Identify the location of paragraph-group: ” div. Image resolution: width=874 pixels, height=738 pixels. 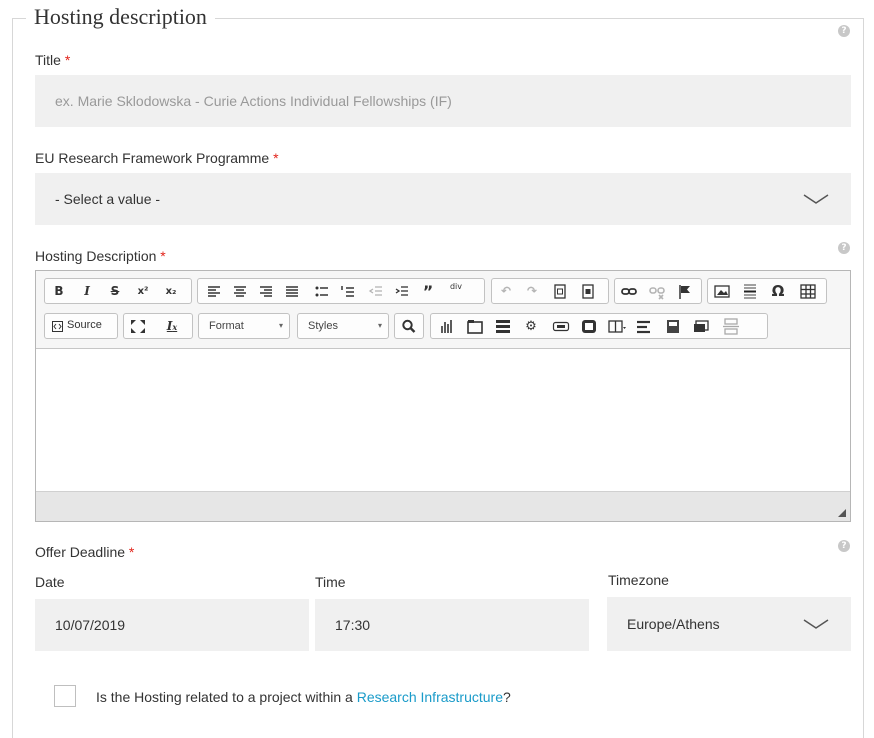
(341, 291).